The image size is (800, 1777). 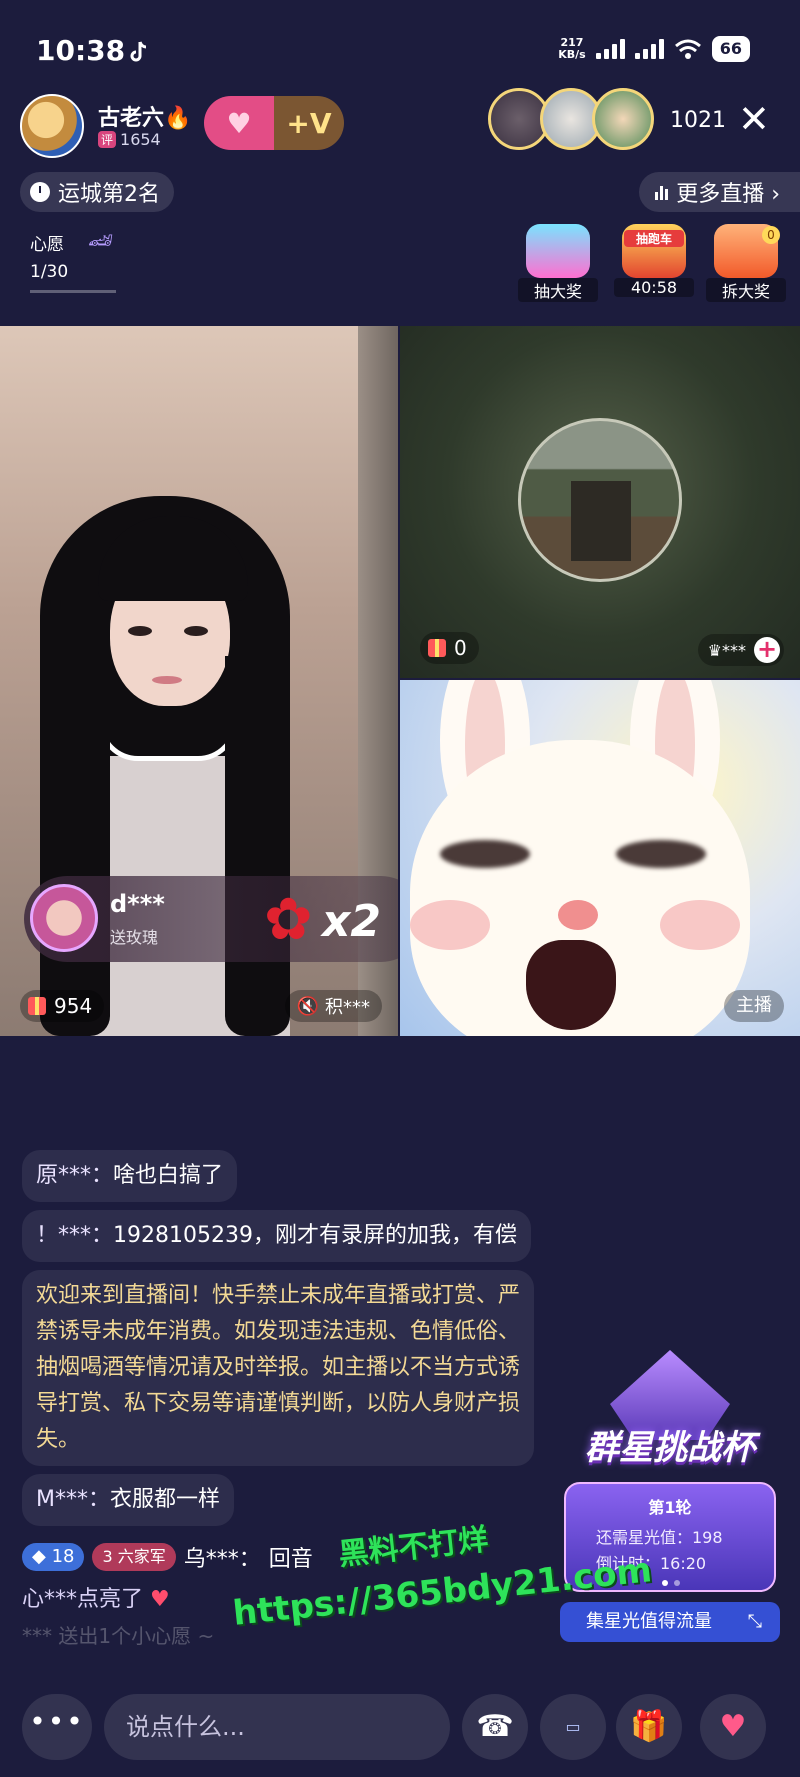 I want to click on more-live-button: 更多直播 ›, so click(x=719, y=192).